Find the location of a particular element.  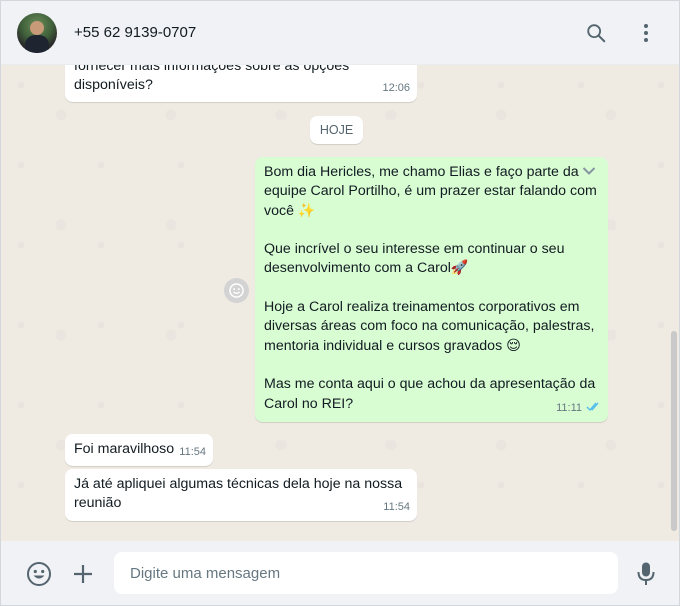

react-emoji-icon is located at coordinates (236, 290).